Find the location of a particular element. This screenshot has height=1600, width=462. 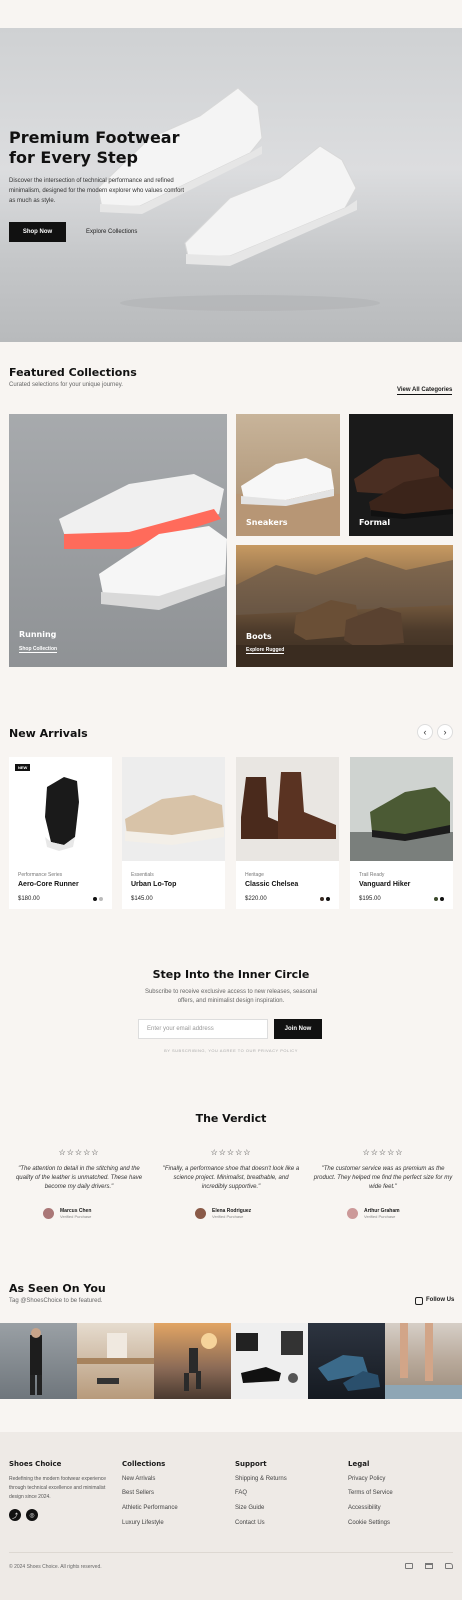

share-icon: ⤴ is located at coordinates (15, 1515).